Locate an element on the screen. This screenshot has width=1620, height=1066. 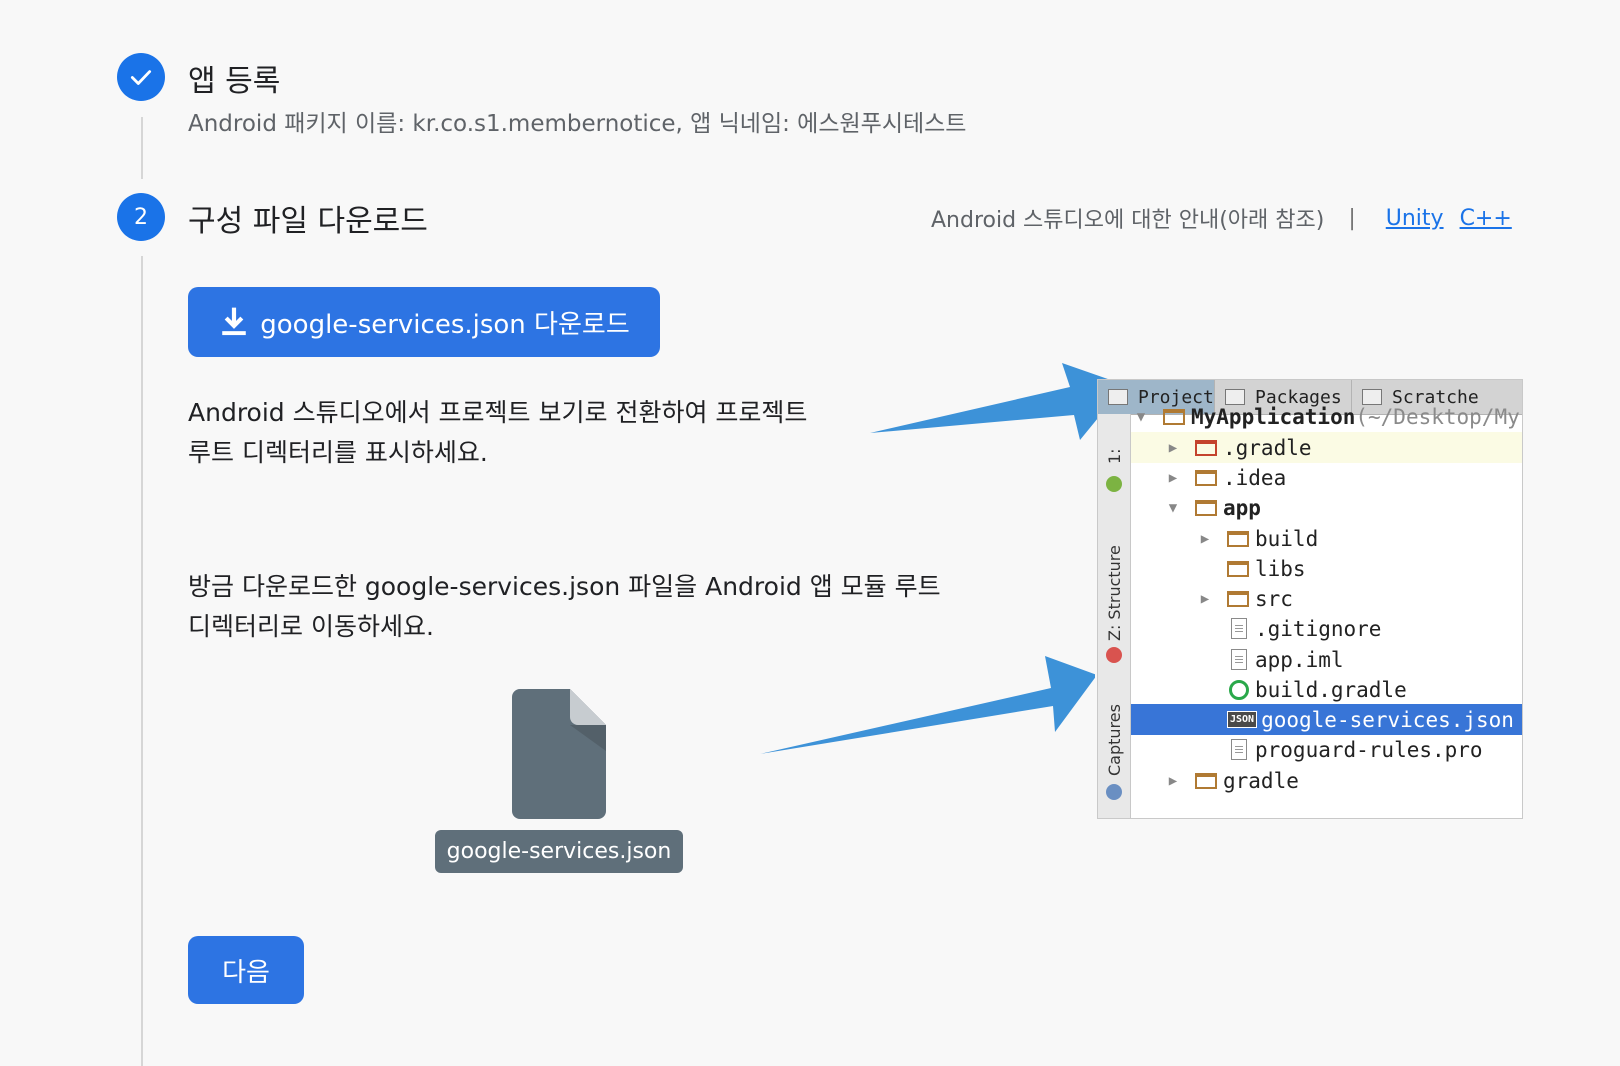
tree-item-label: app.iml is located at coordinates (1299, 659).